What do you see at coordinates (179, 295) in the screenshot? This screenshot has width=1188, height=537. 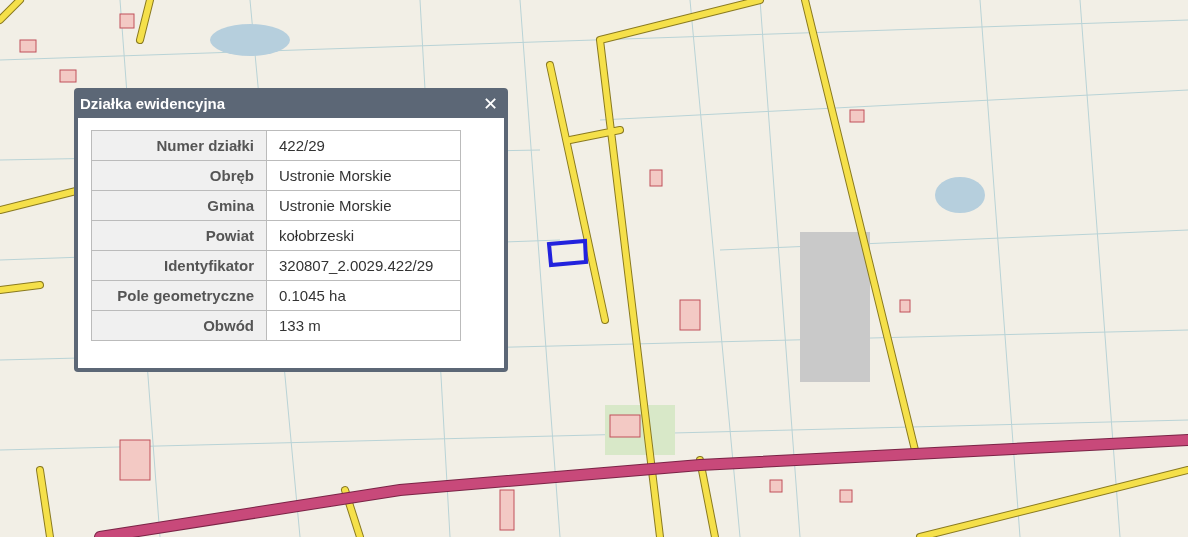 I see `attribute-label: Pole geometryczne` at bounding box center [179, 295].